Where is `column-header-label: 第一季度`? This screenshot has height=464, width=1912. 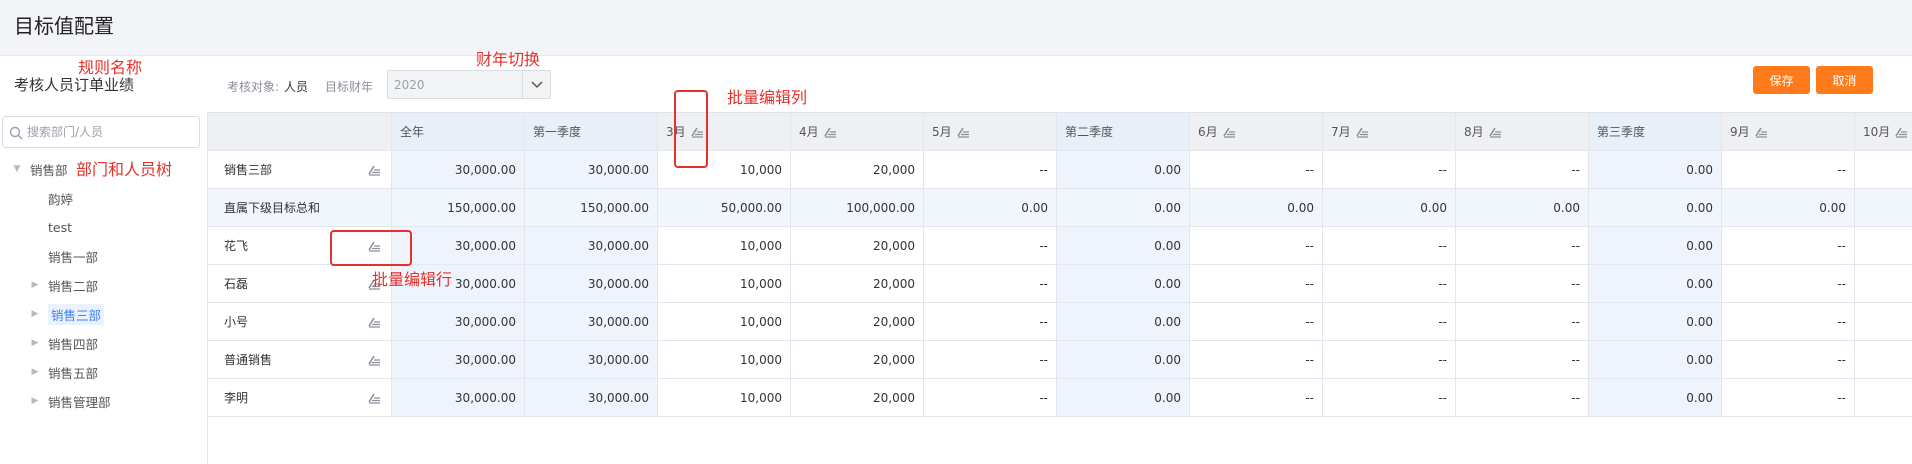
column-header-label: 第一季度 is located at coordinates (557, 132).